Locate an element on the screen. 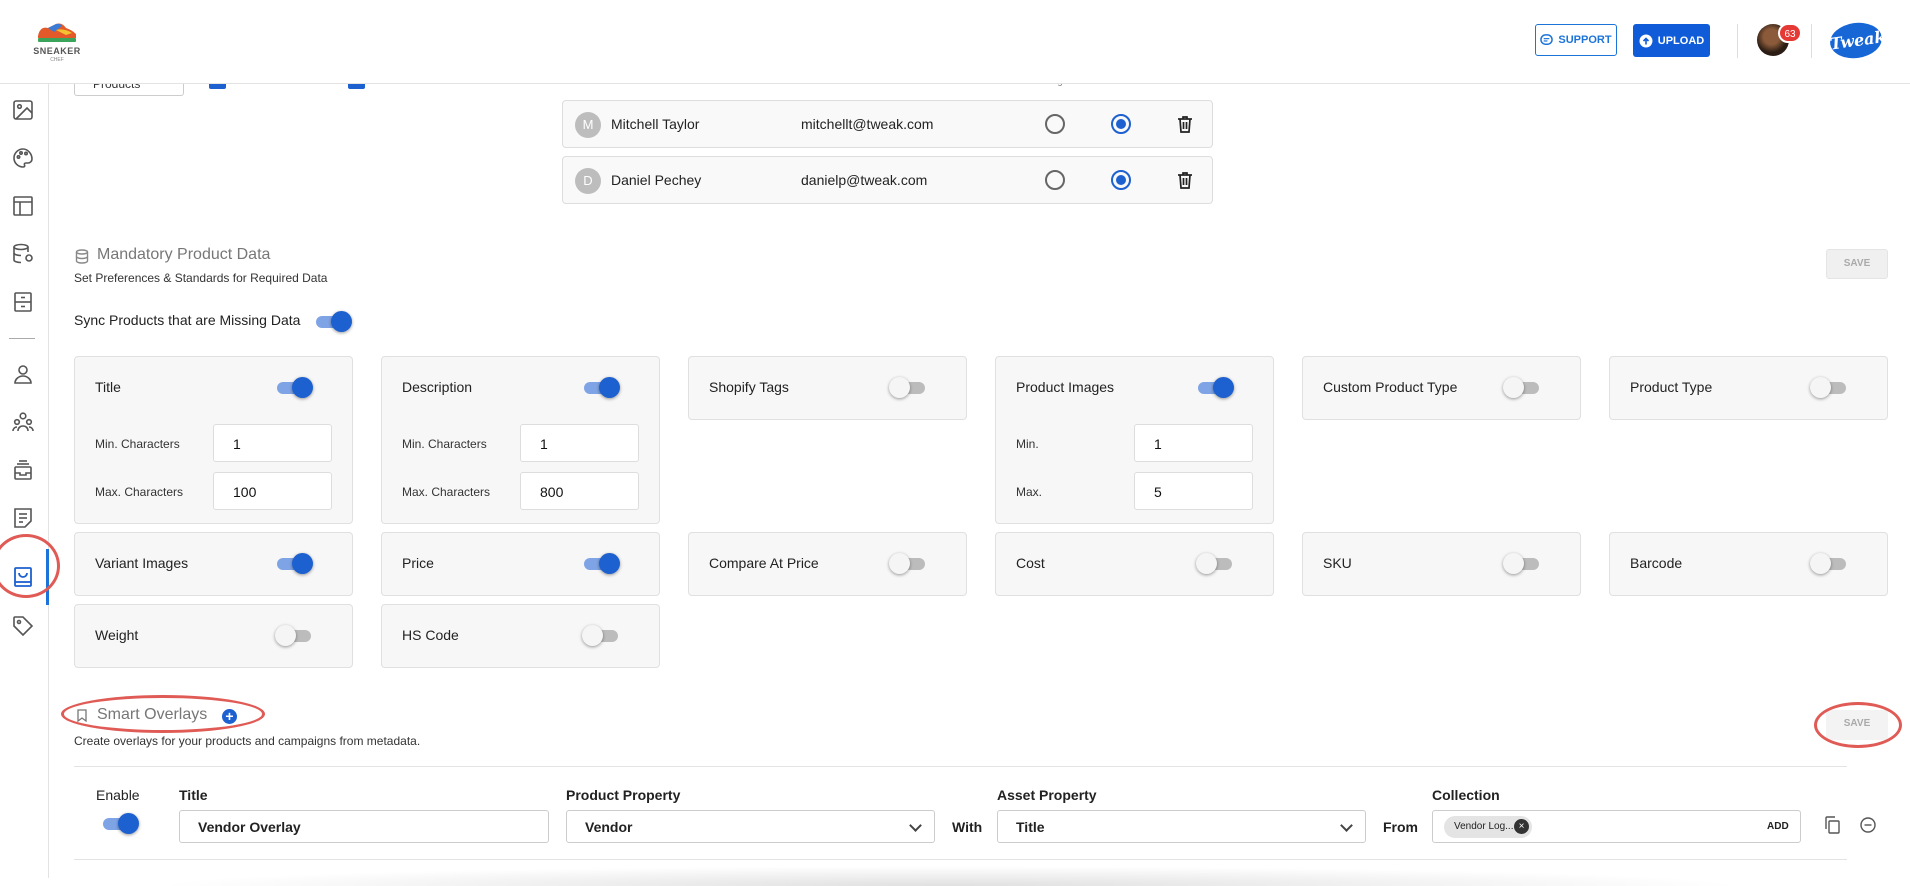 This screenshot has height=886, width=1910. inbox-stack-icon is located at coordinates (23, 470).